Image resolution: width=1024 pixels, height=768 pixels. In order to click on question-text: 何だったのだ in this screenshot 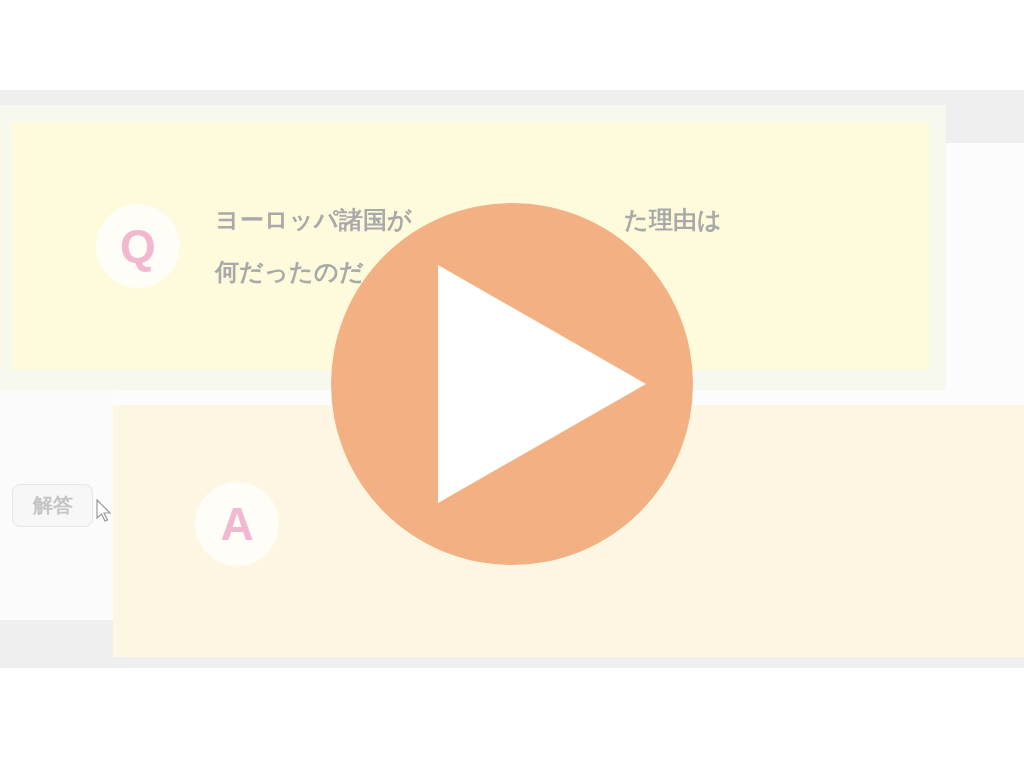, I will do `click(289, 272)`.